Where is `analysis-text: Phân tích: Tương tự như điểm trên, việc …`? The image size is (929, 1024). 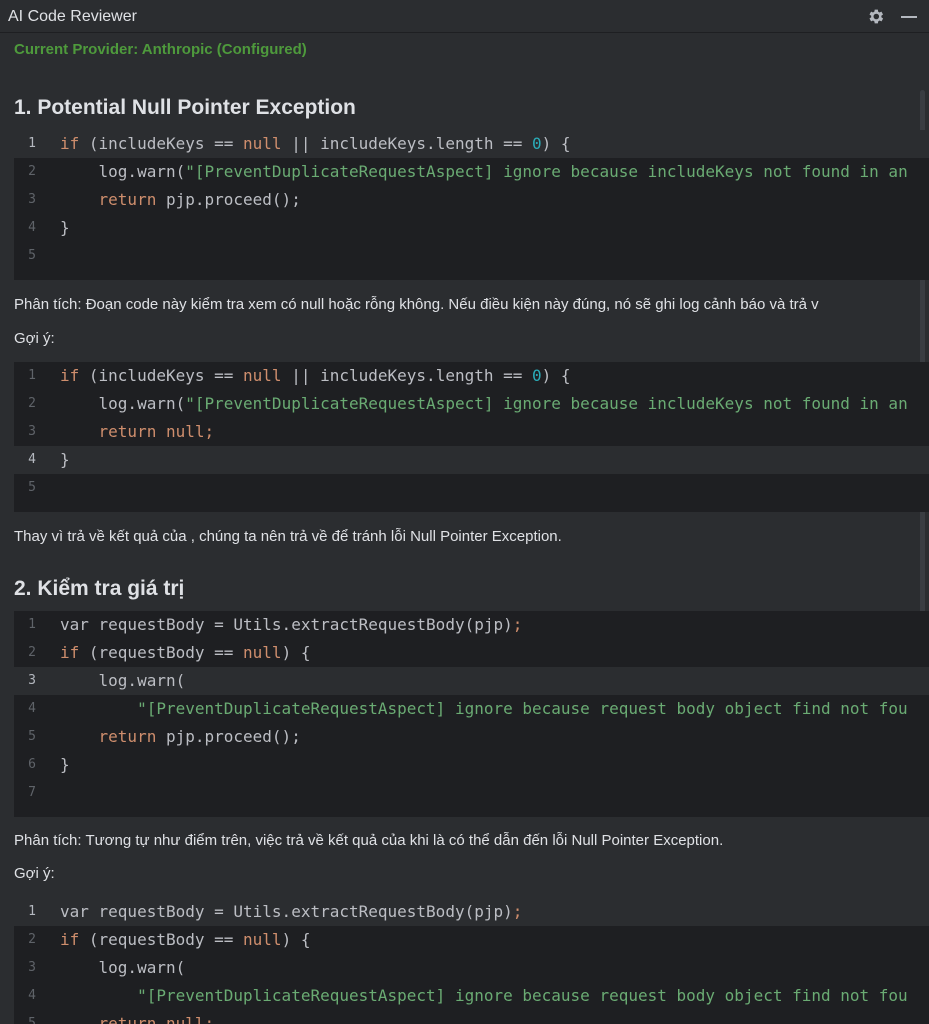 analysis-text: Phân tích: Tương tự như điểm trên, việc … is located at coordinates (369, 840).